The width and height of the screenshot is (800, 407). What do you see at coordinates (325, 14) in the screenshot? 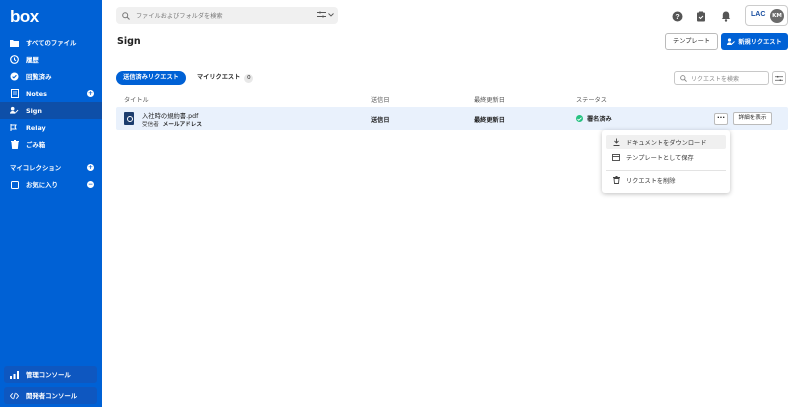
I see `search-options-icon` at bounding box center [325, 14].